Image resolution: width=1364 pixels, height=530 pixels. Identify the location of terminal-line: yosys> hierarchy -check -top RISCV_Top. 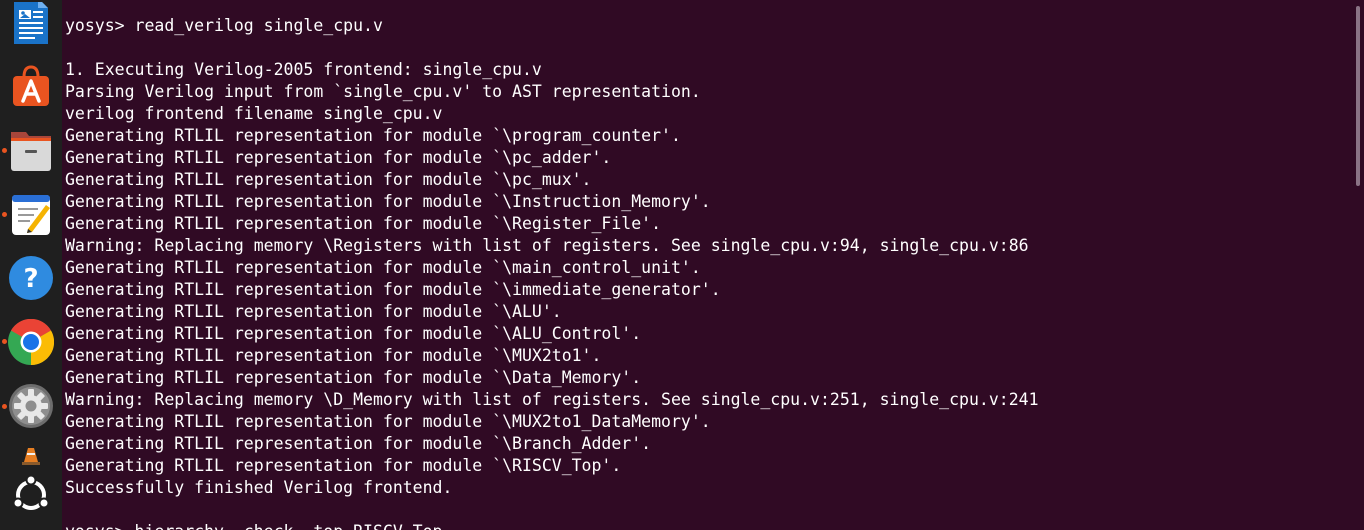
(254, 525).